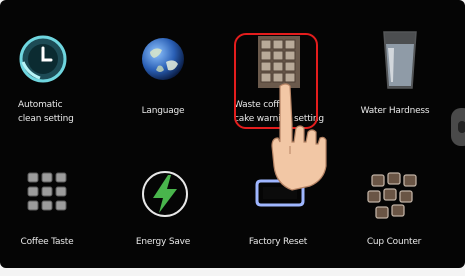 The height and width of the screenshot is (276, 465). Describe the element at coordinates (46, 112) in the screenshot. I see `menu-item-label: Automatic clean setting` at that location.